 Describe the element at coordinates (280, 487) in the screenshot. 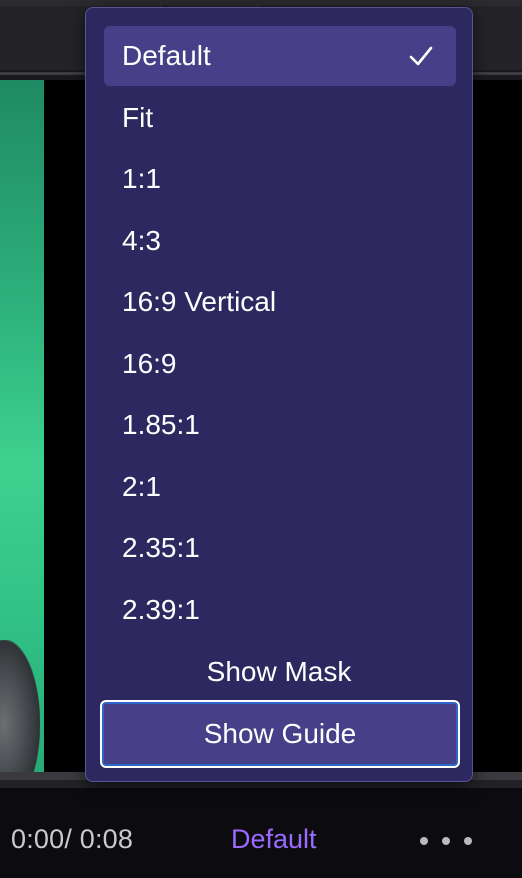

I see `aspect-option: 2:1` at that location.